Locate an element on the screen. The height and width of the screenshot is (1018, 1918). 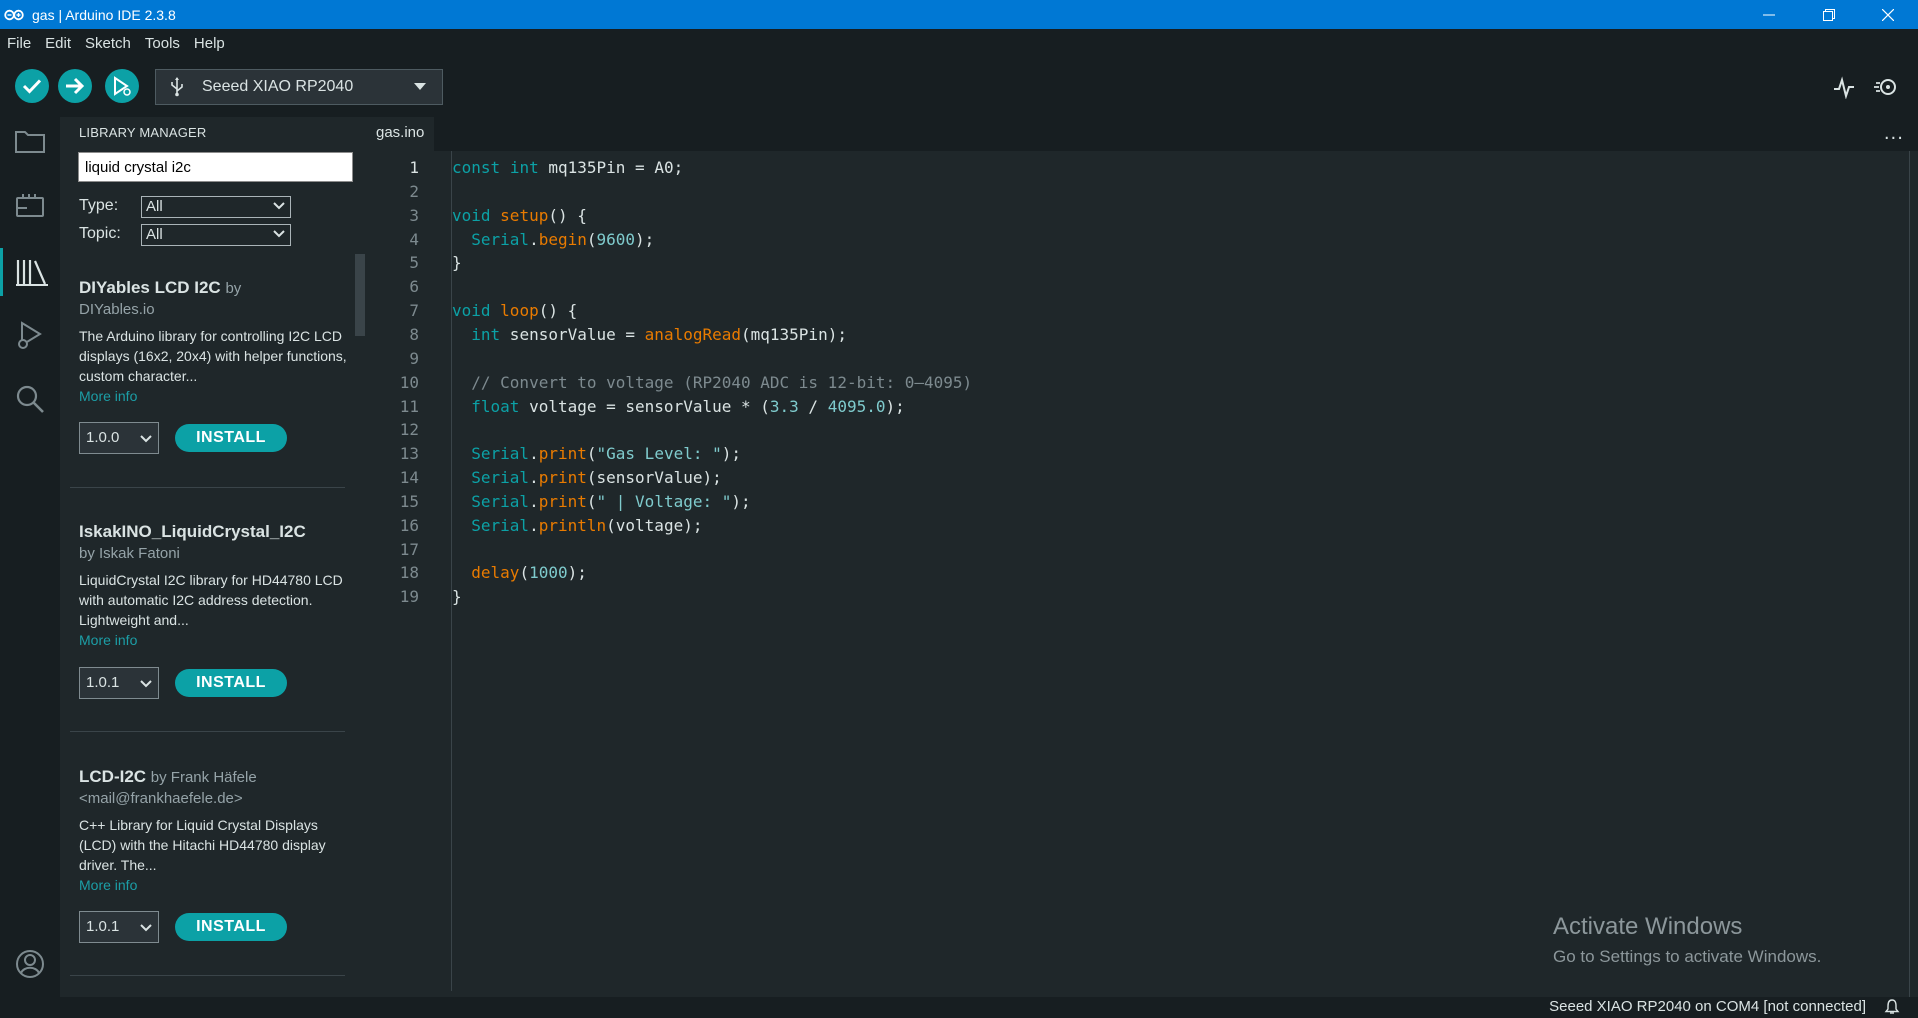
profile-button is located at coordinates (30, 964).